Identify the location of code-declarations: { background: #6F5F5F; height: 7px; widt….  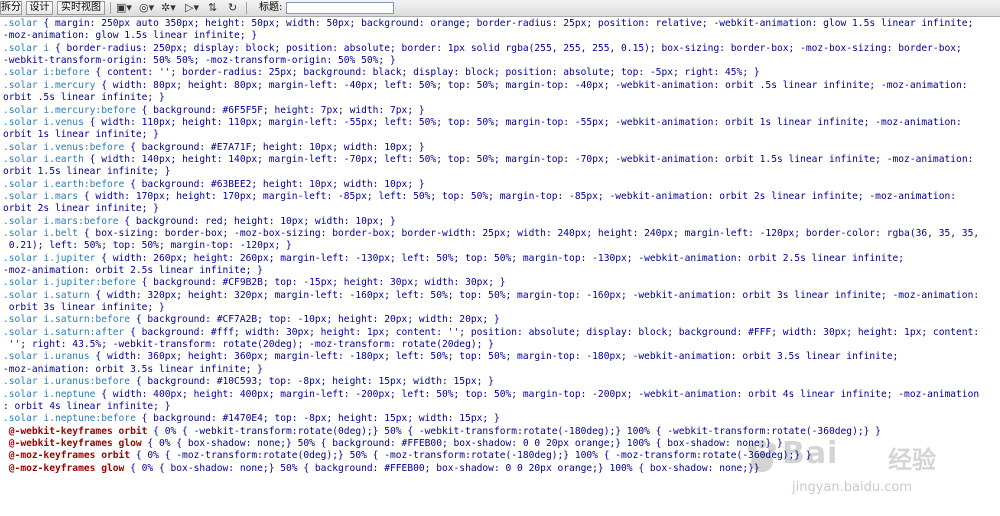
(280, 110).